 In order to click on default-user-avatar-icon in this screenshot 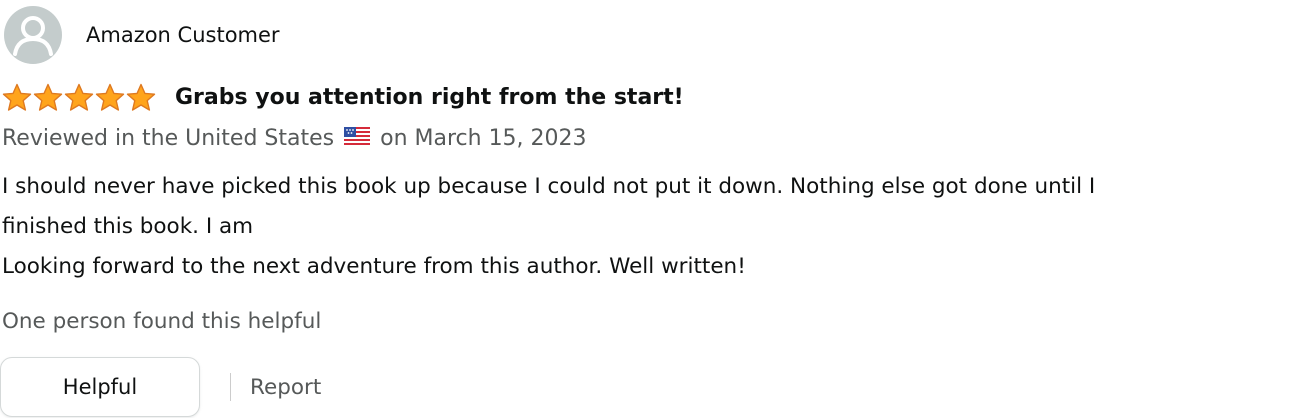, I will do `click(33, 35)`.